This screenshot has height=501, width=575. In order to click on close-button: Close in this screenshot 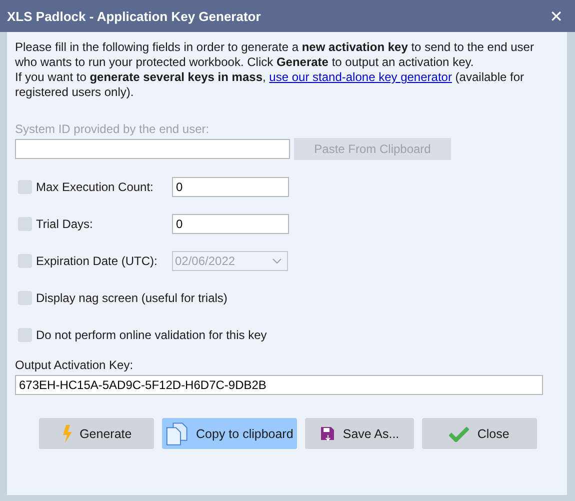, I will do `click(479, 433)`.